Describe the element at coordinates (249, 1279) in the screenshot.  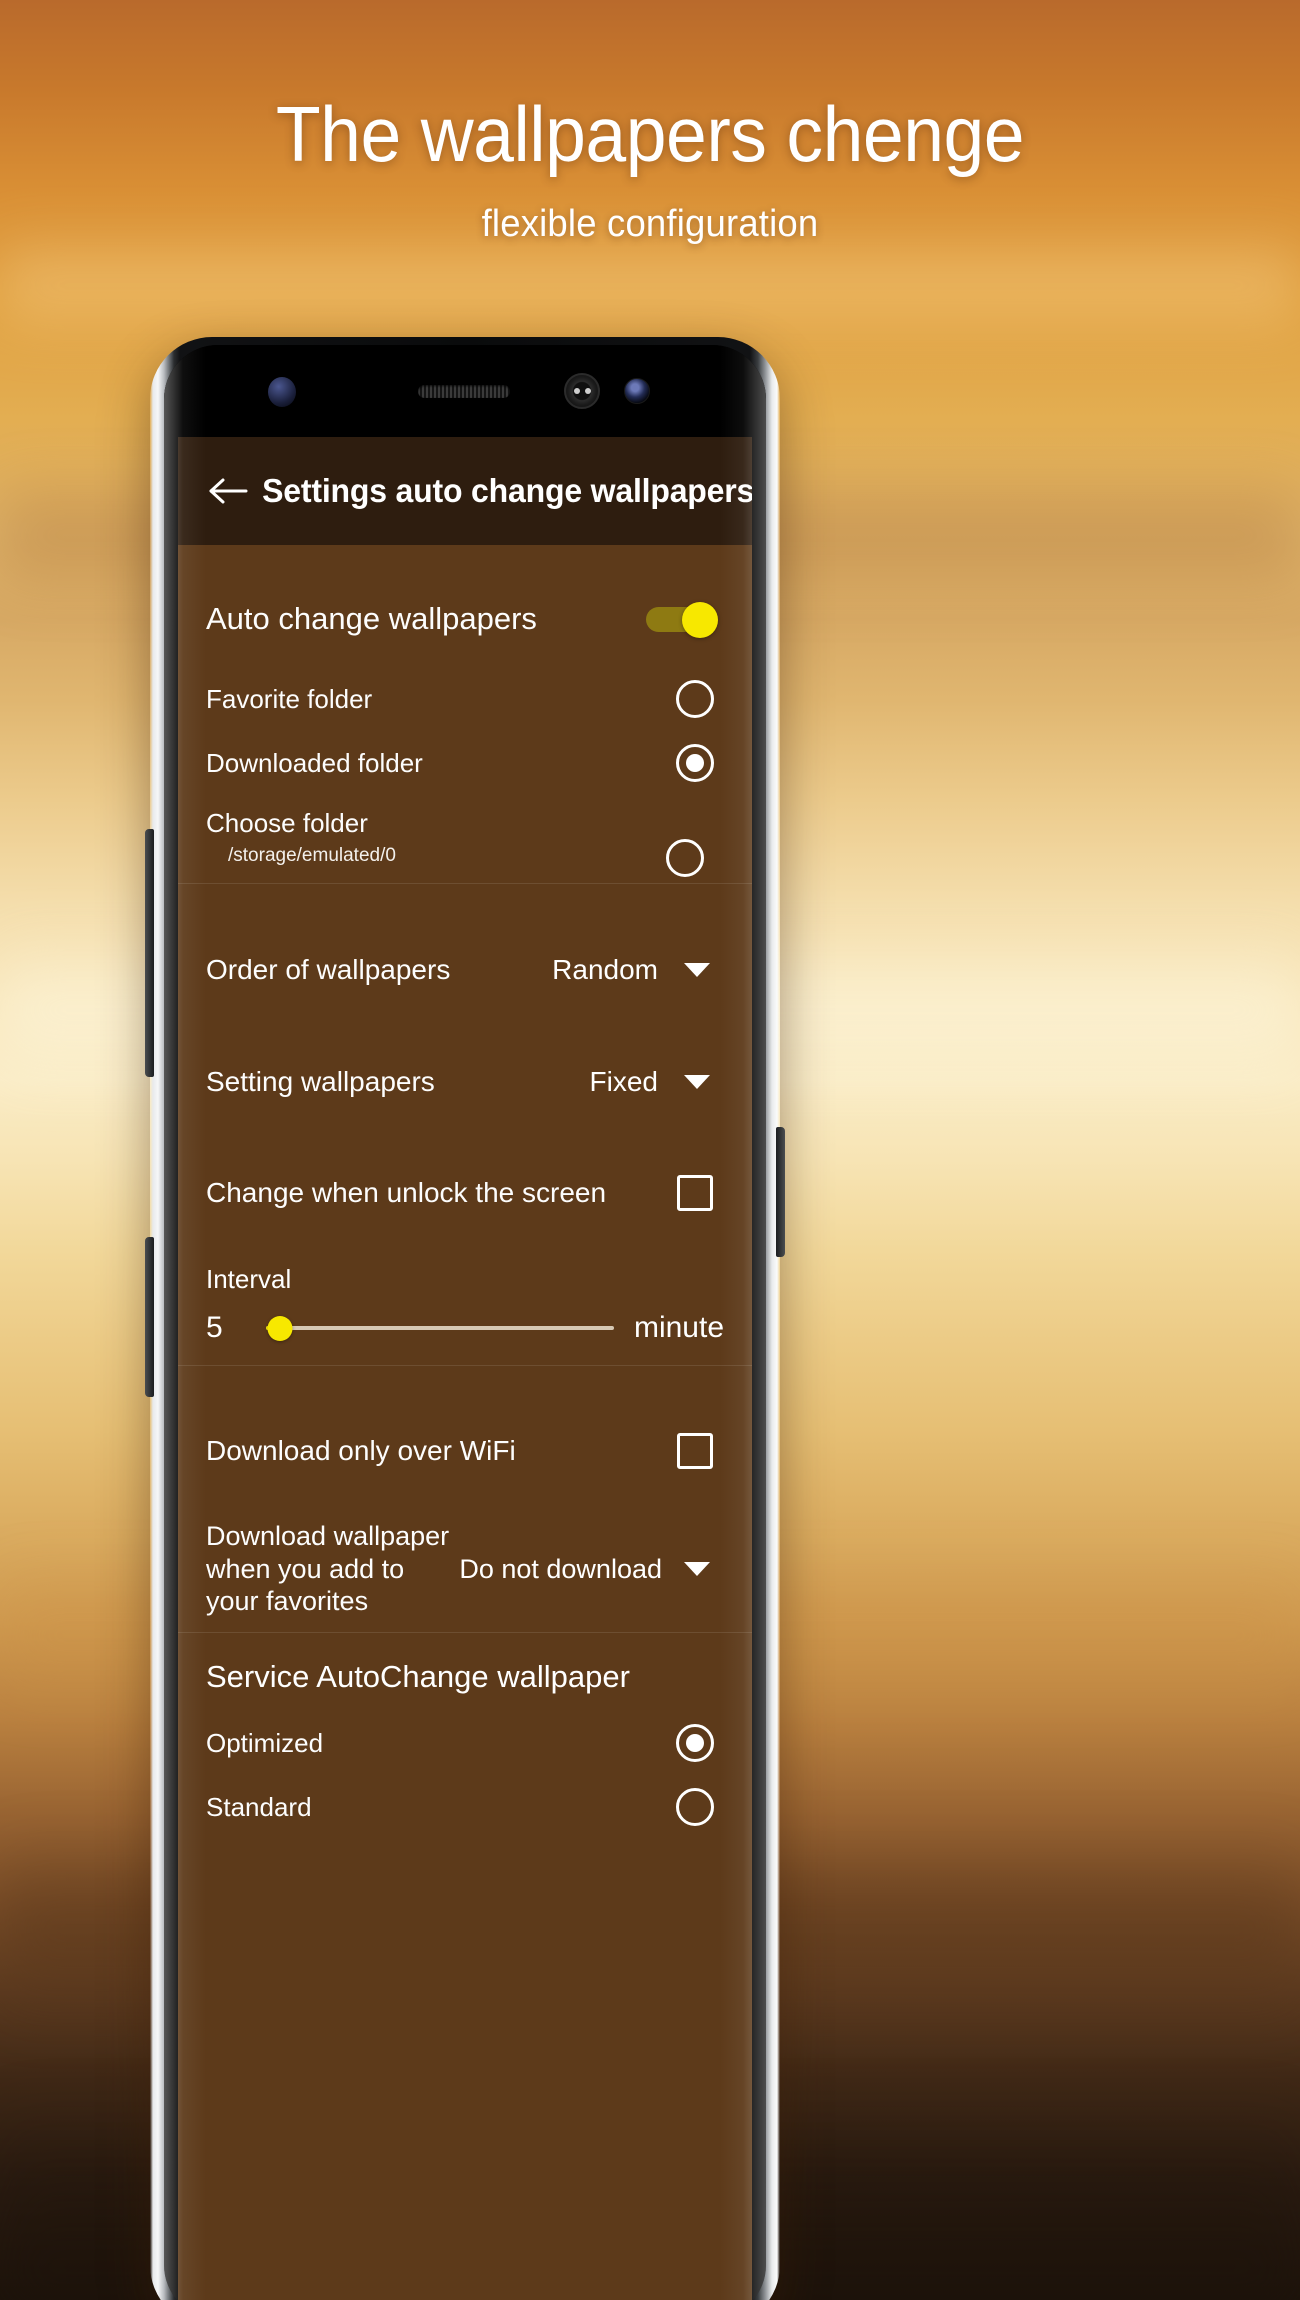
I see `setting-interval-label: Interval` at that location.